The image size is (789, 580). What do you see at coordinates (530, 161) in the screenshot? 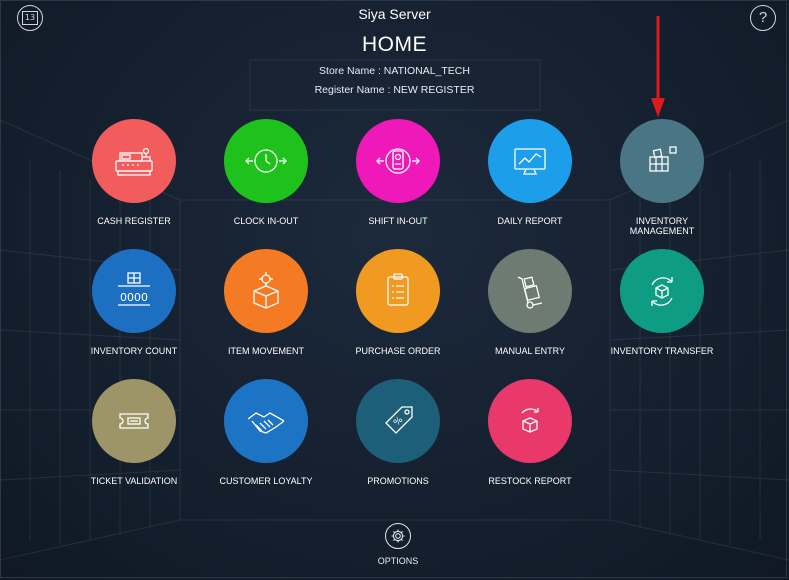
I see `monitor-chart-icon` at bounding box center [530, 161].